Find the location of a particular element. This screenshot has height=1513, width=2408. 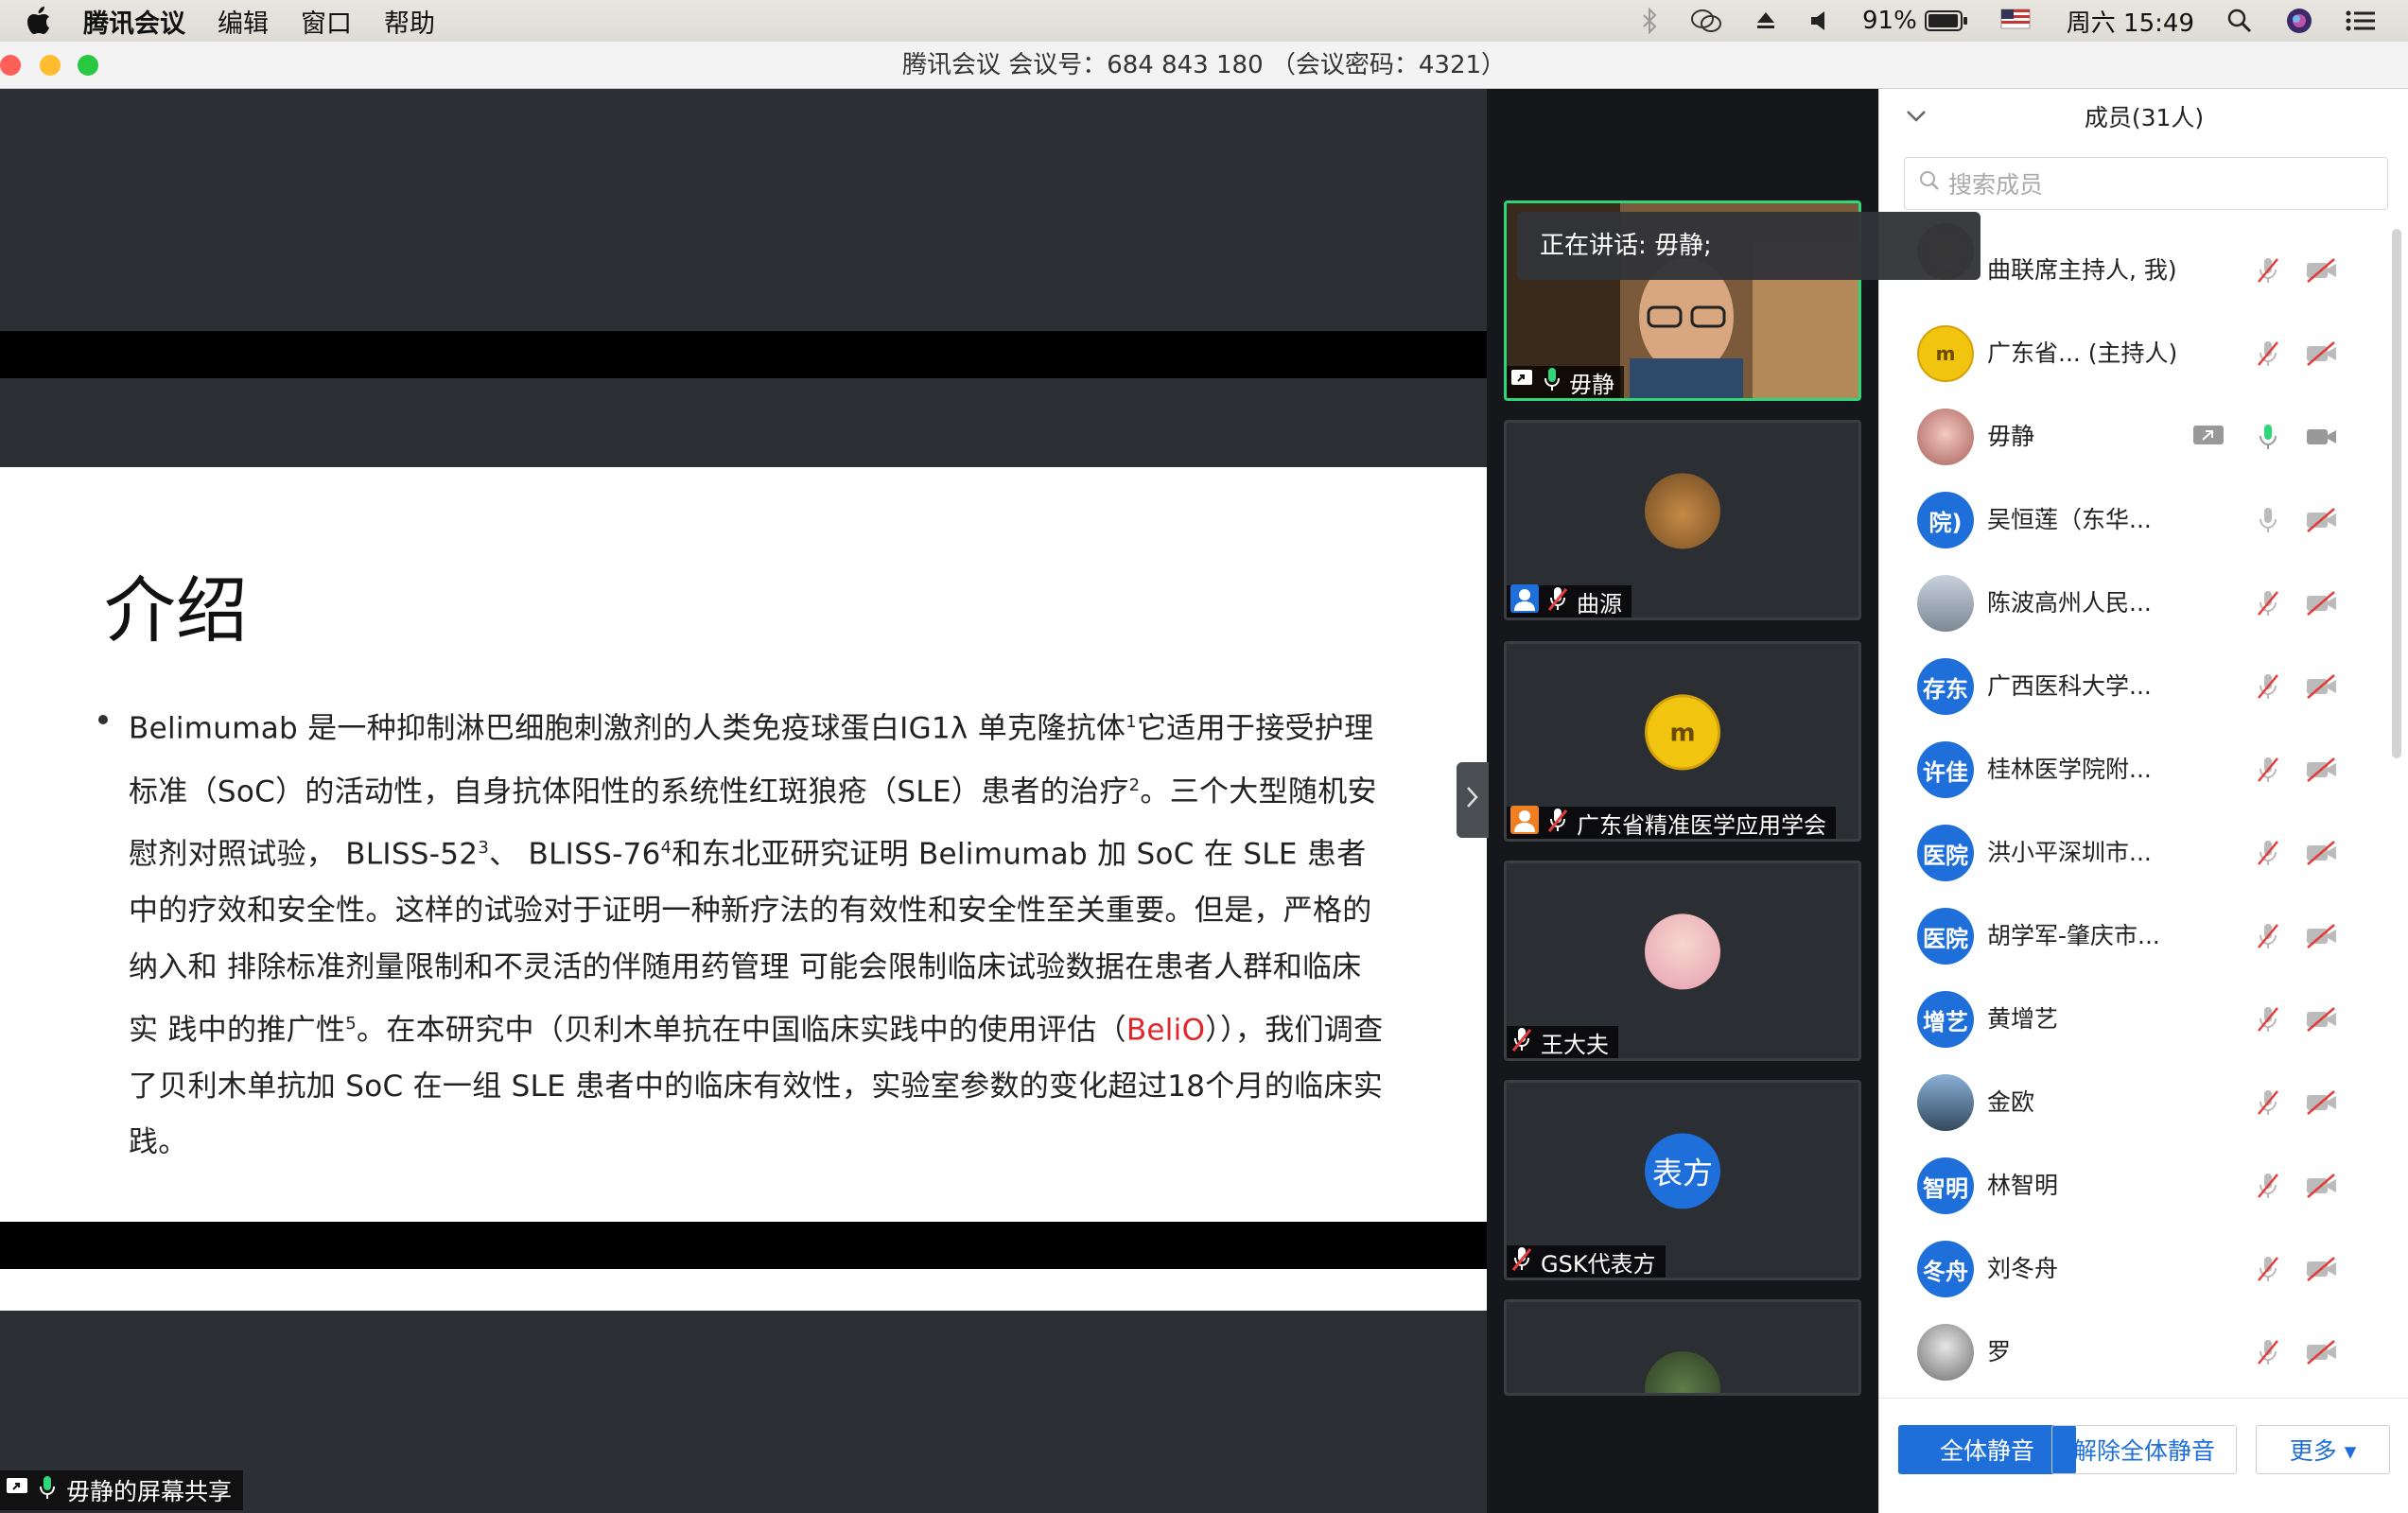

video-tile-label: 广东省精准医学应用学会 is located at coordinates (1671, 822).